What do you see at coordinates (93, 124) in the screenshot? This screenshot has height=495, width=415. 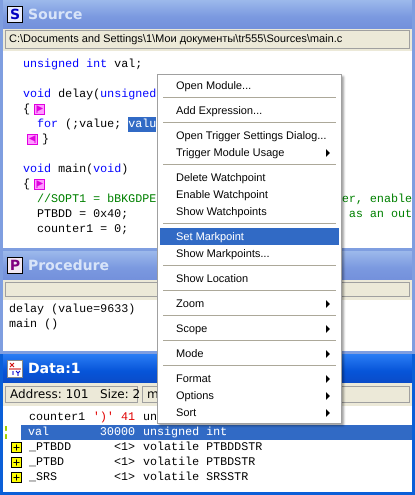 I see `code-text: (;value;` at bounding box center [93, 124].